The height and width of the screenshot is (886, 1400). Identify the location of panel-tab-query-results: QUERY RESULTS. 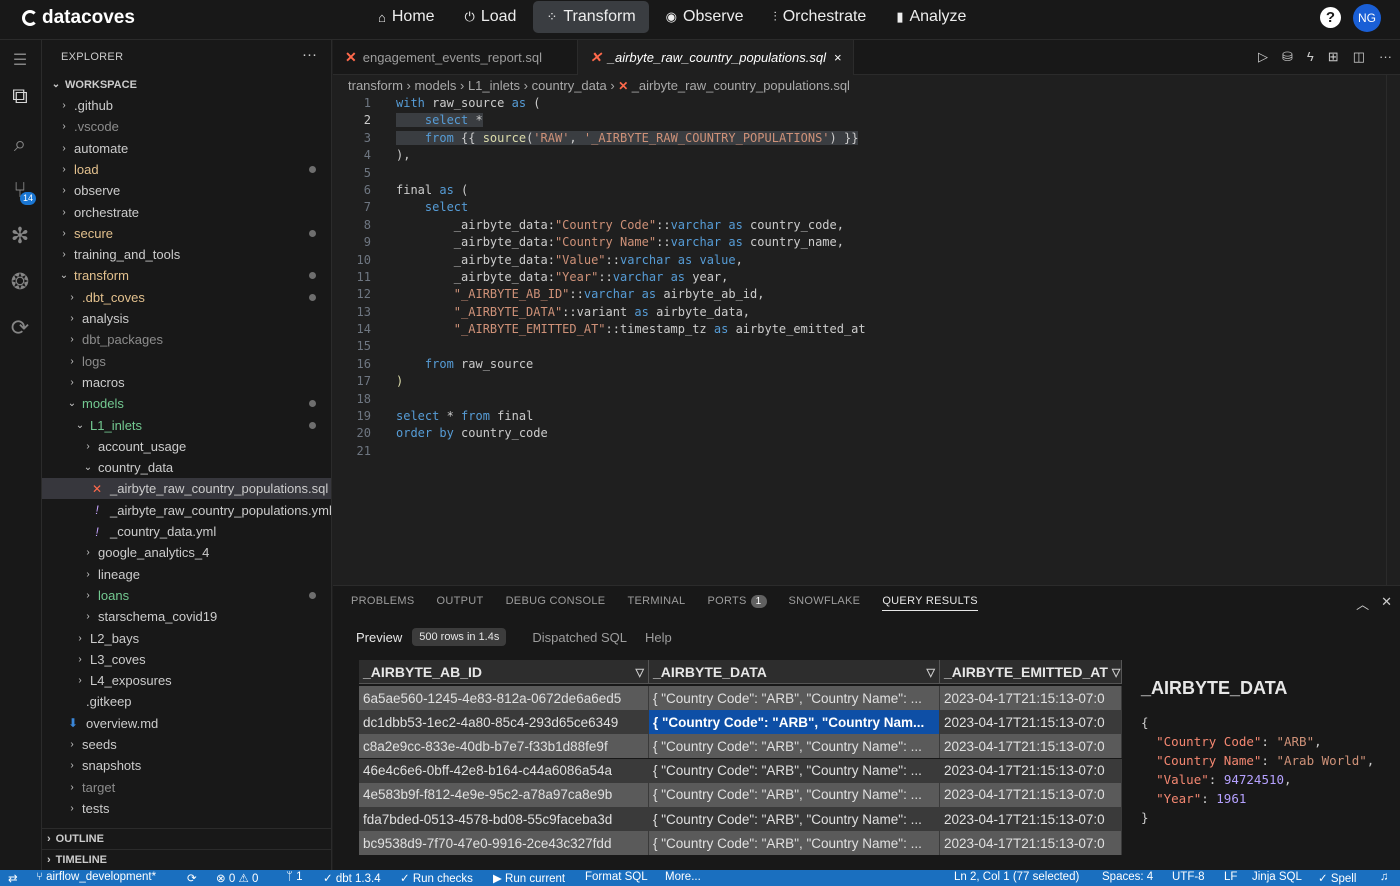
(930, 603).